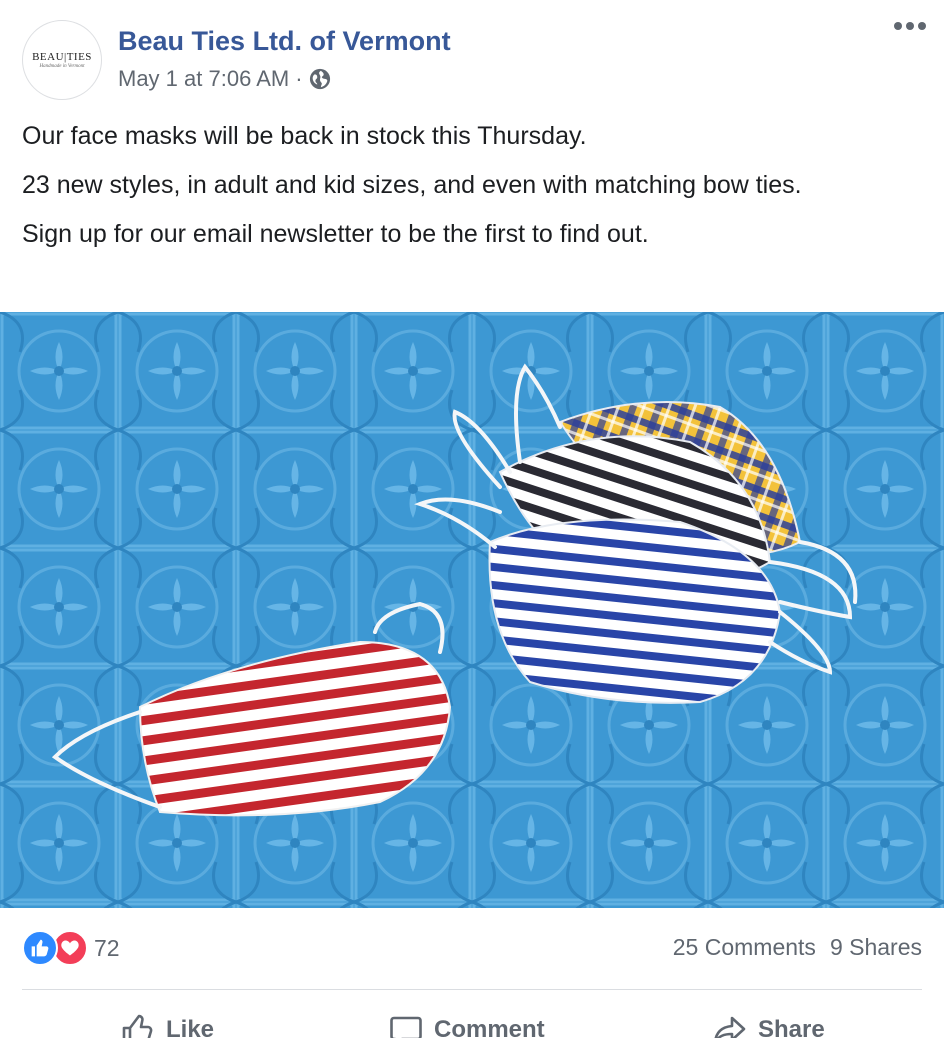  What do you see at coordinates (876, 947) in the screenshot?
I see `shares-count-link: 9 Shares` at bounding box center [876, 947].